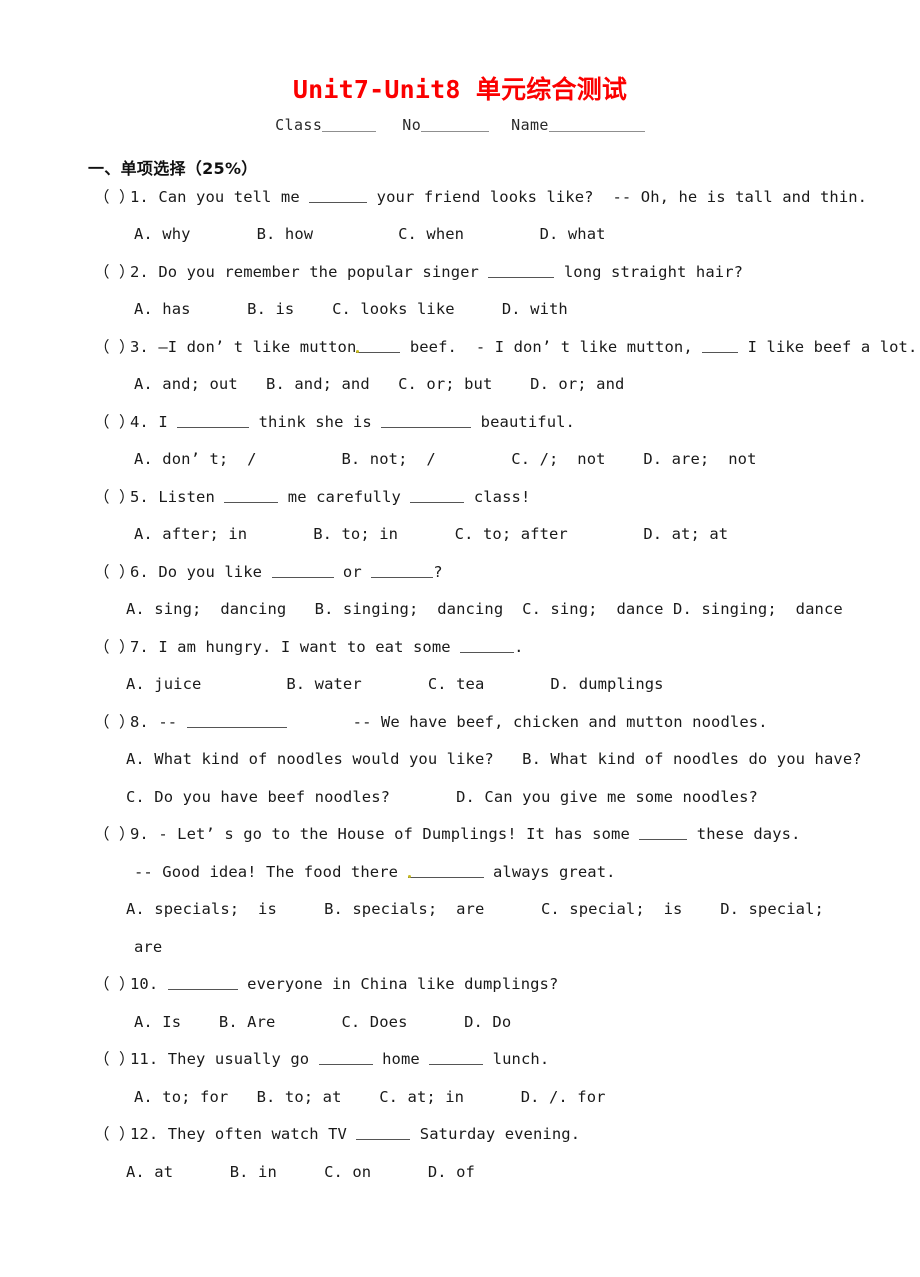 The width and height of the screenshot is (920, 1277). I want to click on question-9-number: 9., so click(139, 834).